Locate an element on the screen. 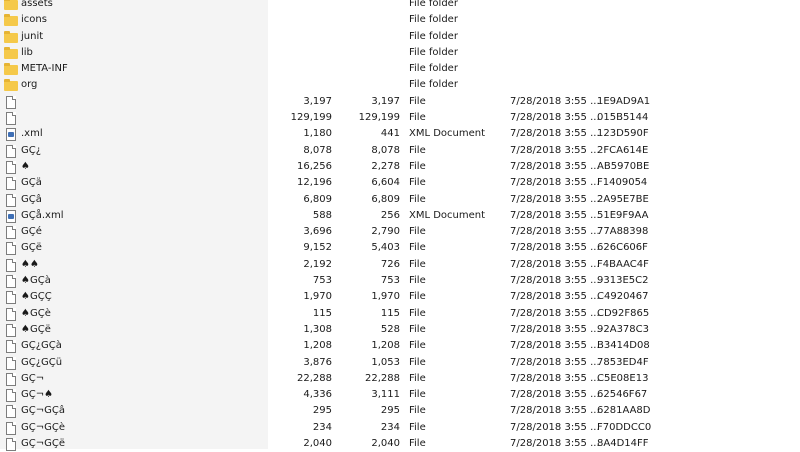 This screenshot has height=452, width=800. file-list-row: META-INF File folder is located at coordinates (400, 69).